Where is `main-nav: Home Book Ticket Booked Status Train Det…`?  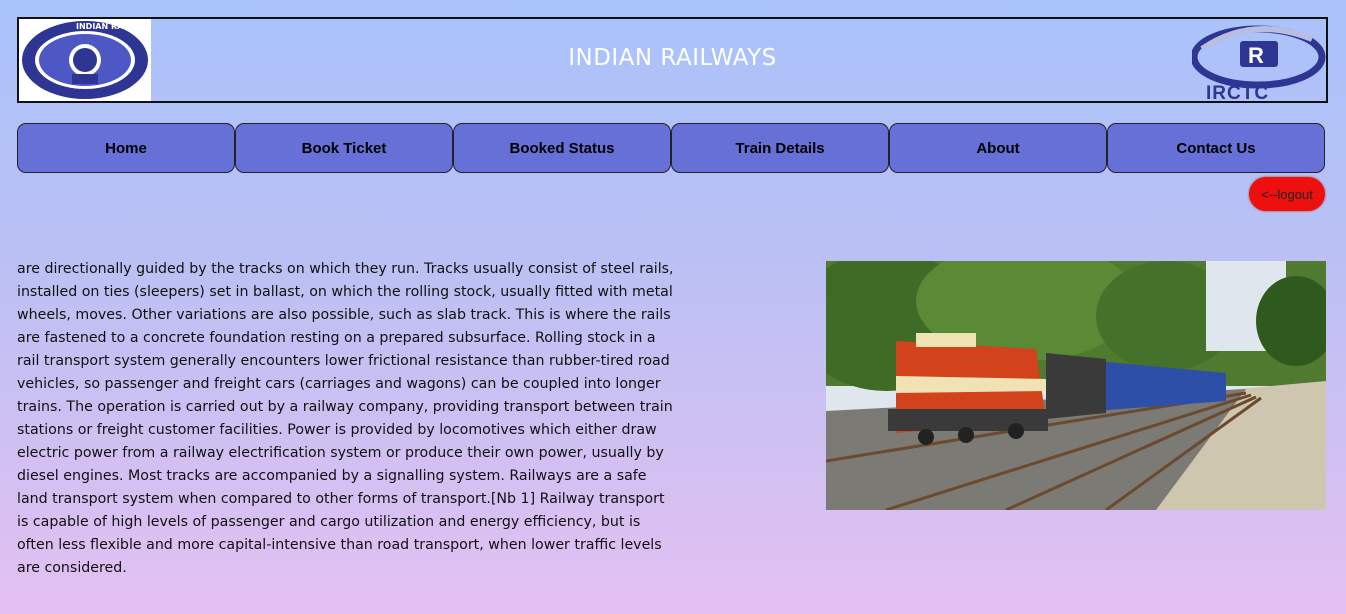
main-nav: Home Book Ticket Booked Status Train Det… is located at coordinates (671, 148).